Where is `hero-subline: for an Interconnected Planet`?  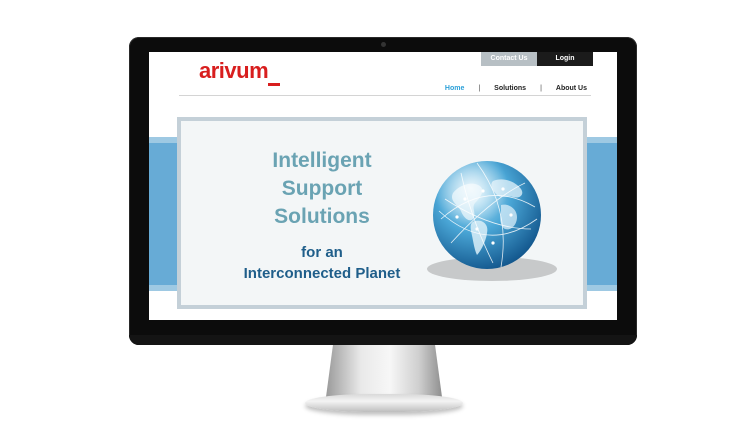
hero-subline: for an Interconnected Planet is located at coordinates (322, 264).